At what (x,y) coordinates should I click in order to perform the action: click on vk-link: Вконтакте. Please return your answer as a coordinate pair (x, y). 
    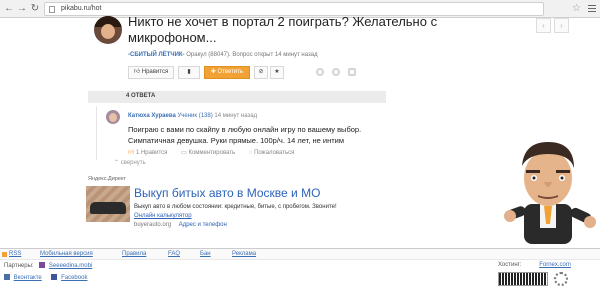
    Looking at the image, I should click on (28, 278).